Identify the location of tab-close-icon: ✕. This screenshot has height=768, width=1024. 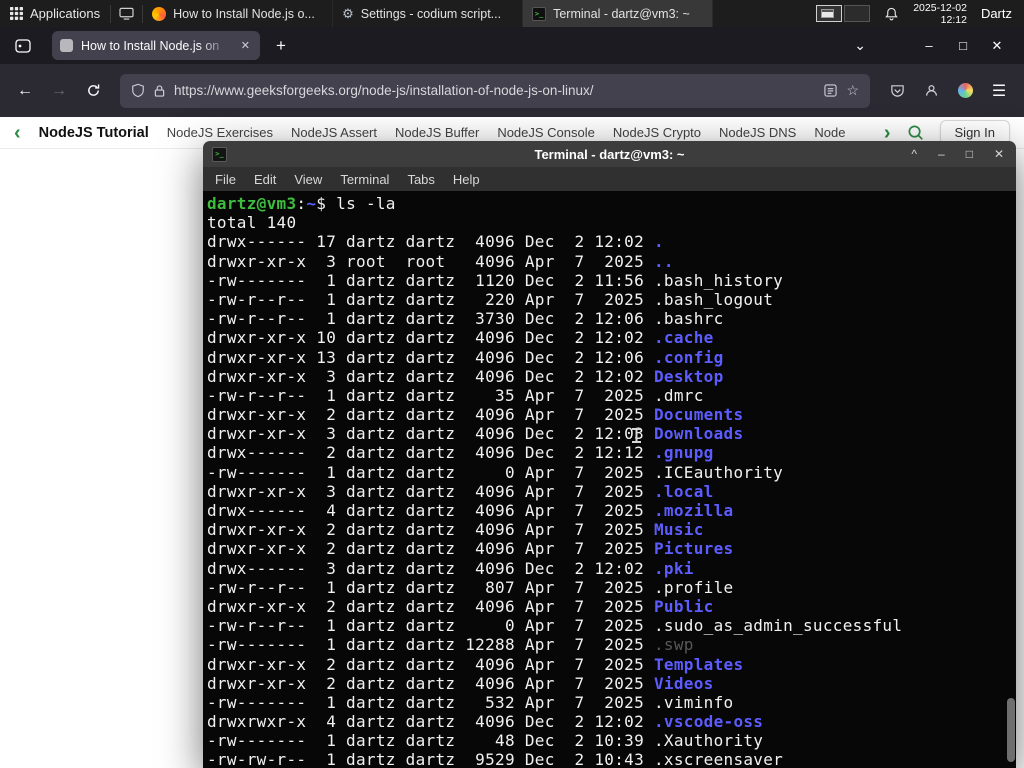
(245, 45).